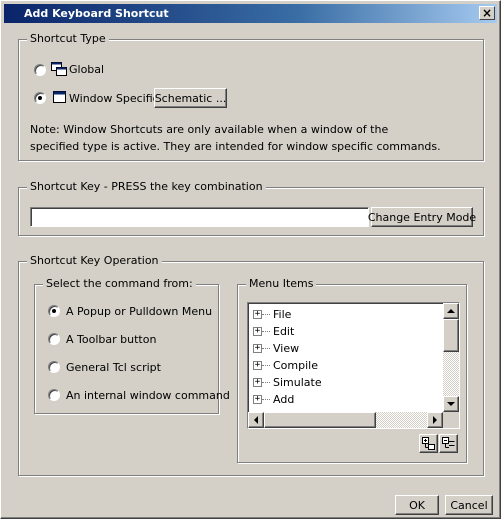  I want to click on global-label: Global, so click(87, 69).